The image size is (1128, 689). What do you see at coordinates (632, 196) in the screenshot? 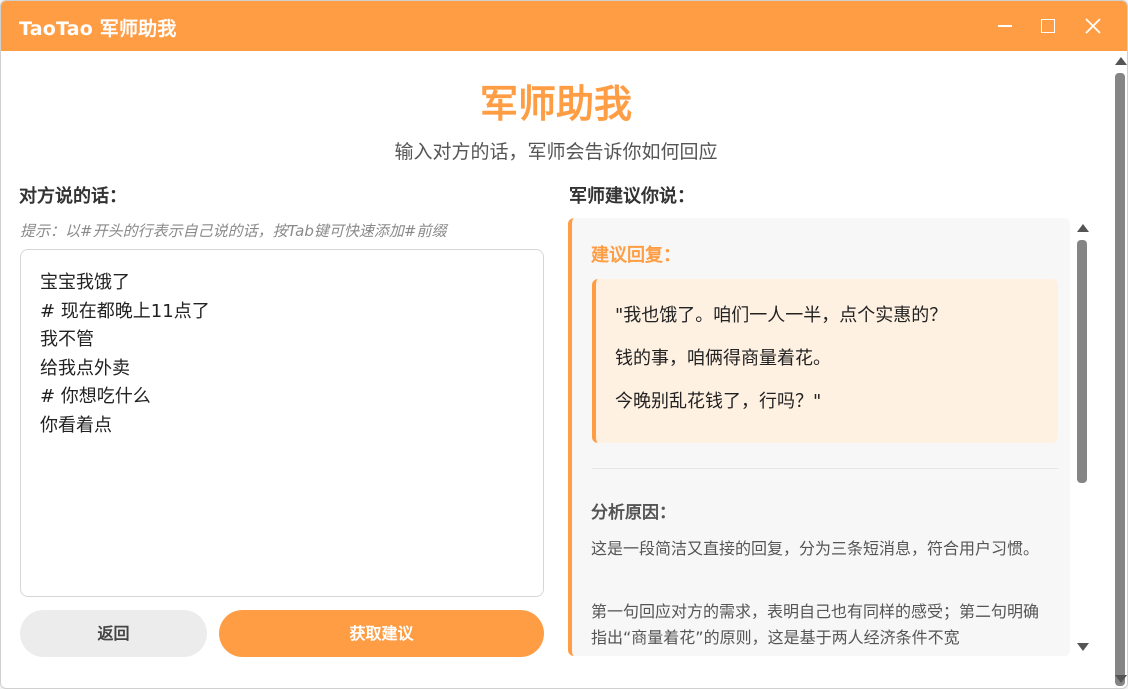
I see `suggestion-section-label: 军师建议你说：` at bounding box center [632, 196].